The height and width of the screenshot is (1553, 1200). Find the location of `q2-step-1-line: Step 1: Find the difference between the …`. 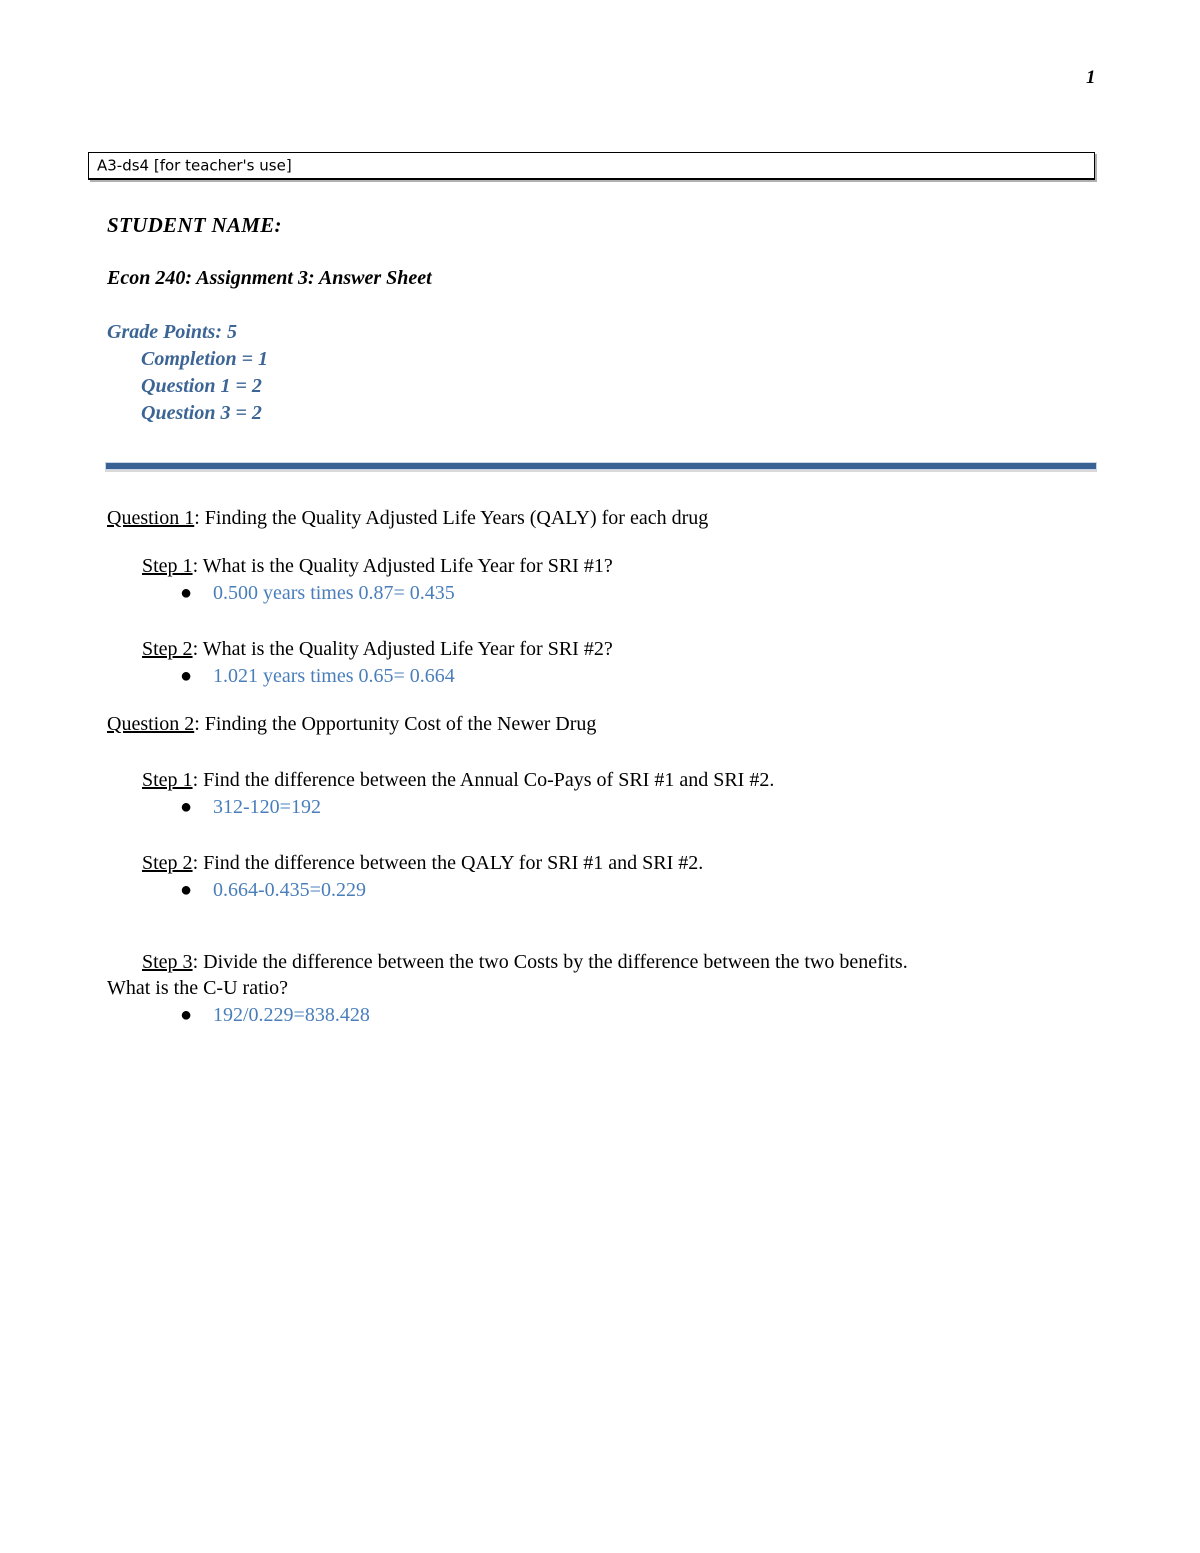

q2-step-1-line: Step 1: Find the difference between the … is located at coordinates (619, 780).